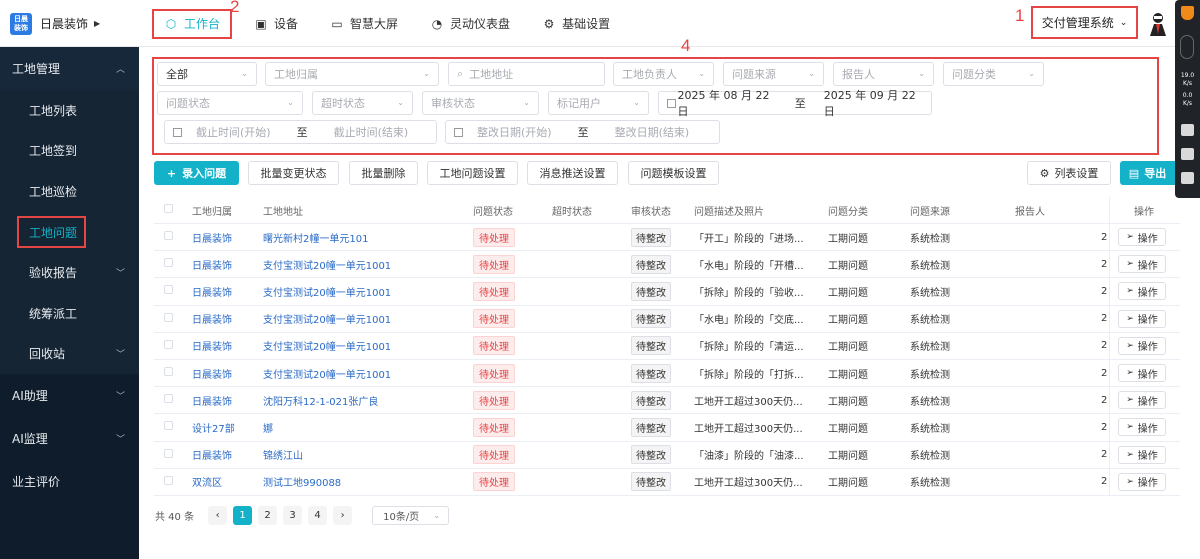 The image size is (1200, 559). Describe the element at coordinates (69, 232) in the screenshot. I see `sidebar-item-site-issues: 工地问题` at that location.